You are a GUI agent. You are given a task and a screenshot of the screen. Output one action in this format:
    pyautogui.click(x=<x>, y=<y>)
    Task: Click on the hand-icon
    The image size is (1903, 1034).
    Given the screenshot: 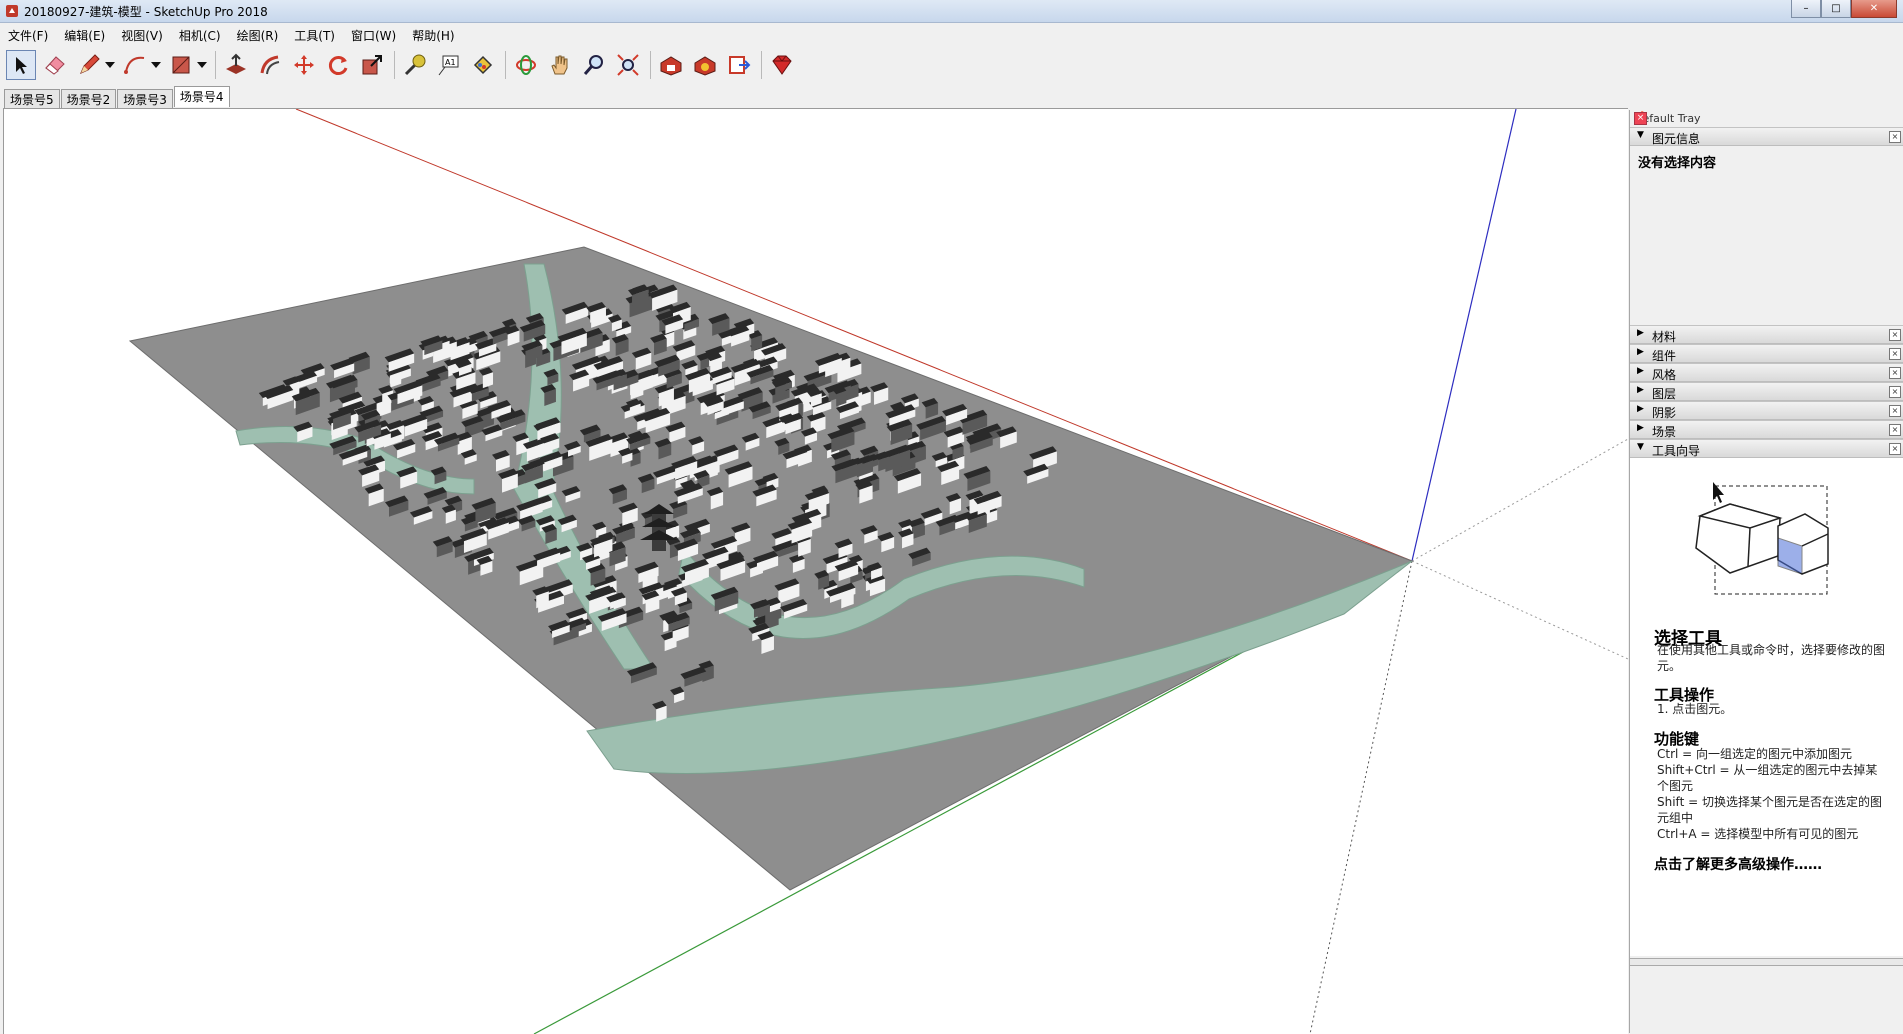 What is the action you would take?
    pyautogui.click(x=559, y=65)
    